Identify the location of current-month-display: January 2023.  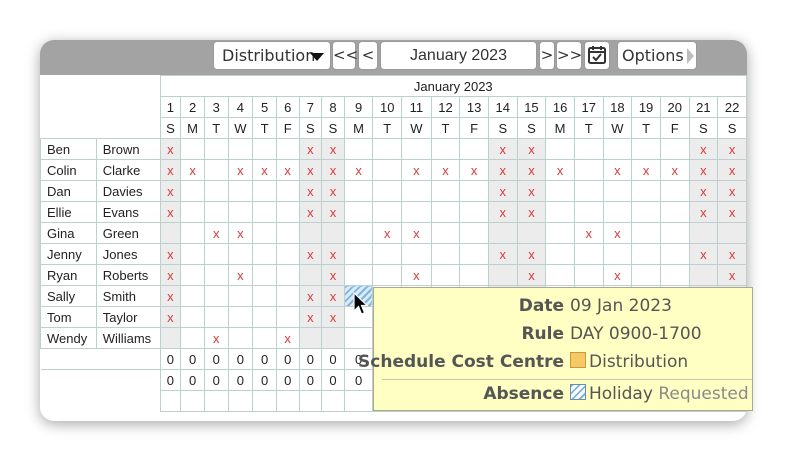
(458, 55).